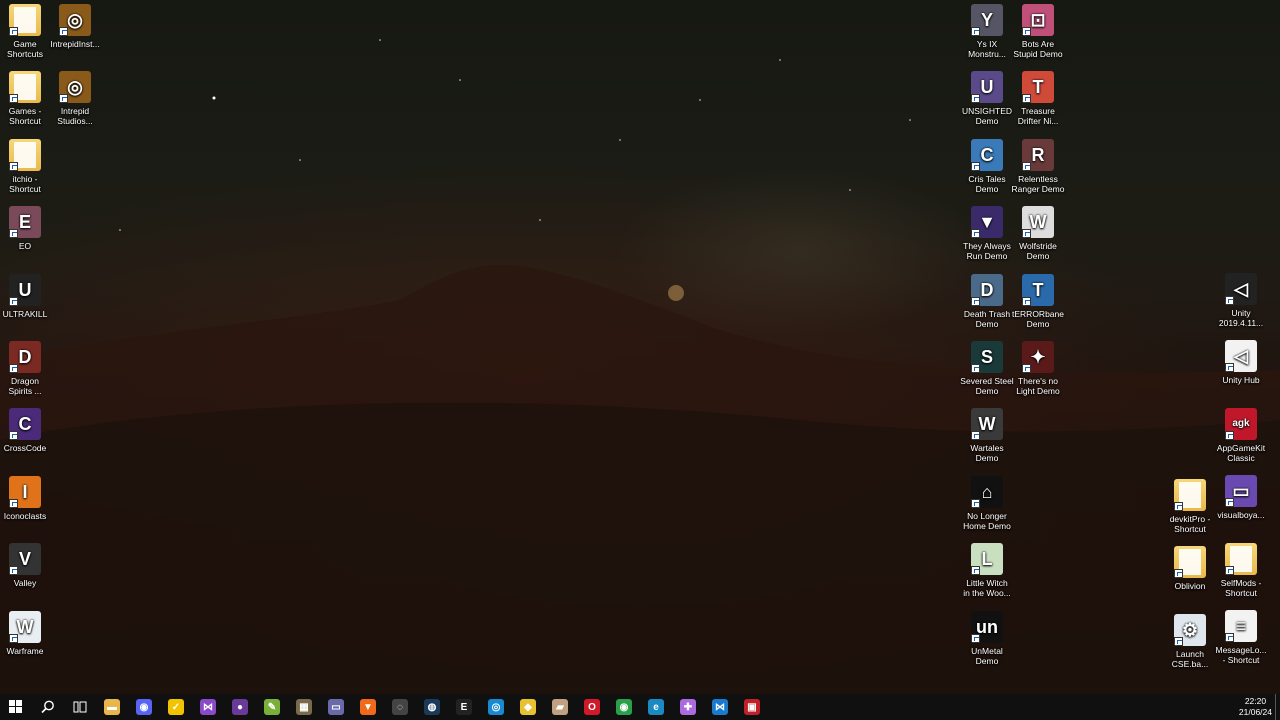 The width and height of the screenshot is (1280, 720). I want to click on system-clock: 22:20 21/06/24, so click(1255, 707).